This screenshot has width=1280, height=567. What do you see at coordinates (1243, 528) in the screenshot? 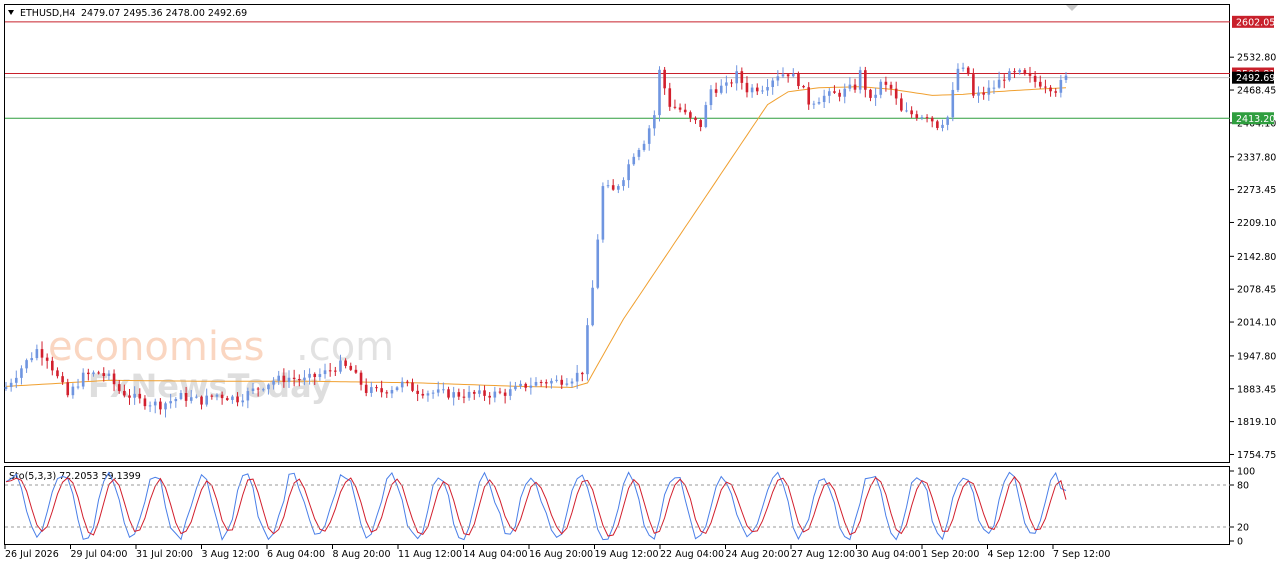
I see `stochastic-tick-label: 20` at bounding box center [1243, 528].